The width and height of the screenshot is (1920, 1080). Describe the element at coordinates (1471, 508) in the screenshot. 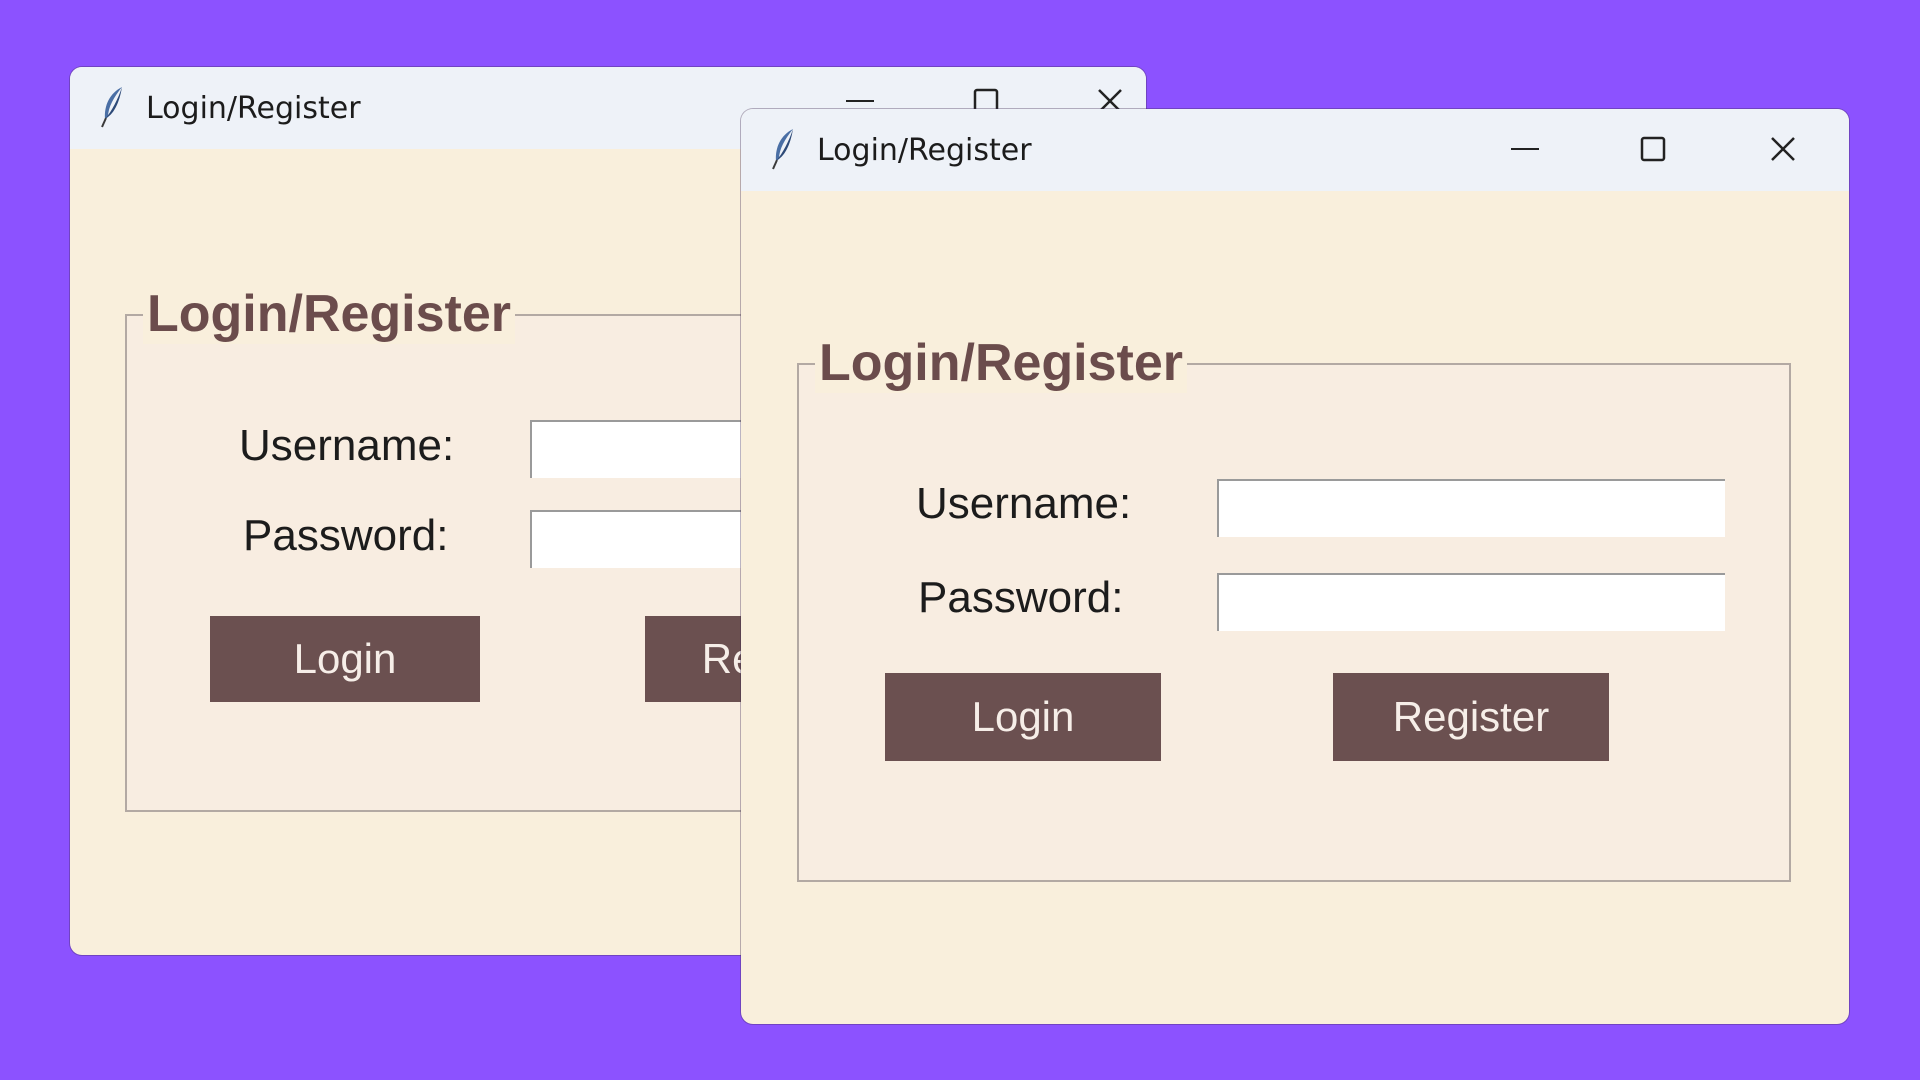

I see `username-input` at that location.